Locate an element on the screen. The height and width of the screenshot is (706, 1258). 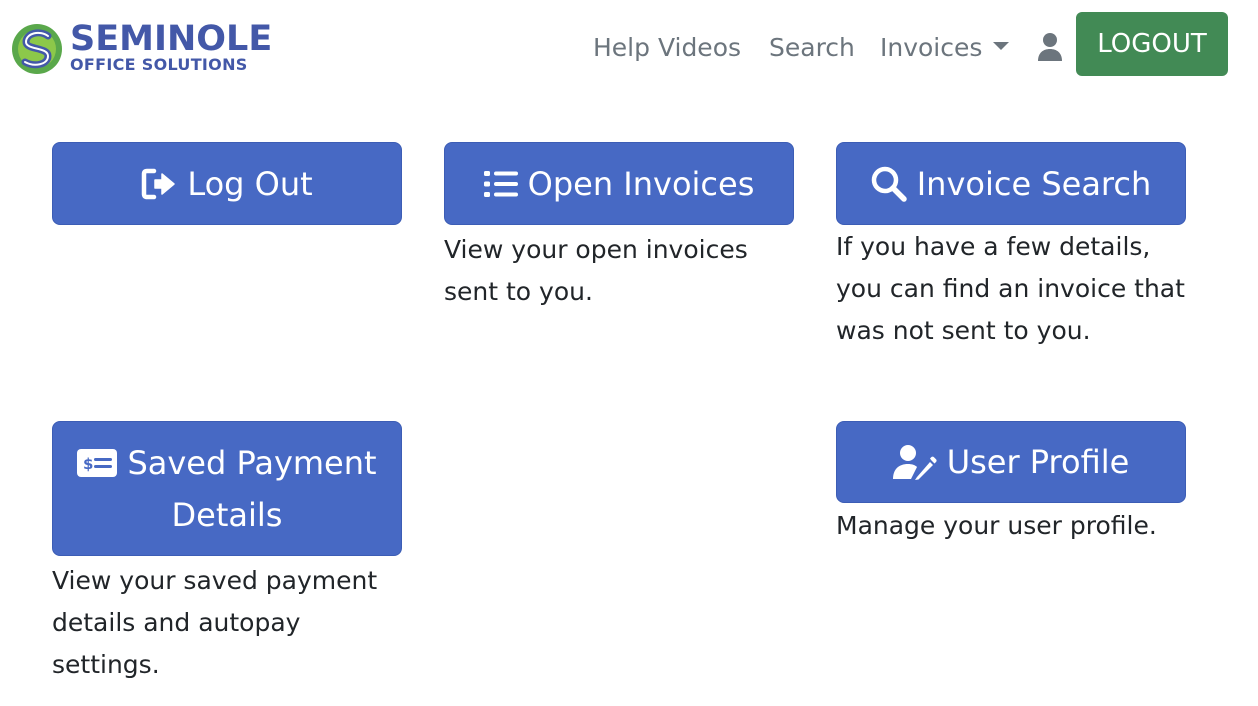
brand-name: SEMINOLE is located at coordinates (171, 39).